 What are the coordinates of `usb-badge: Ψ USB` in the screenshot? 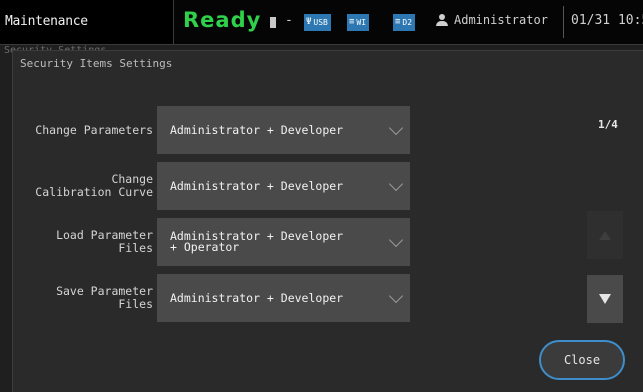 It's located at (317, 22).